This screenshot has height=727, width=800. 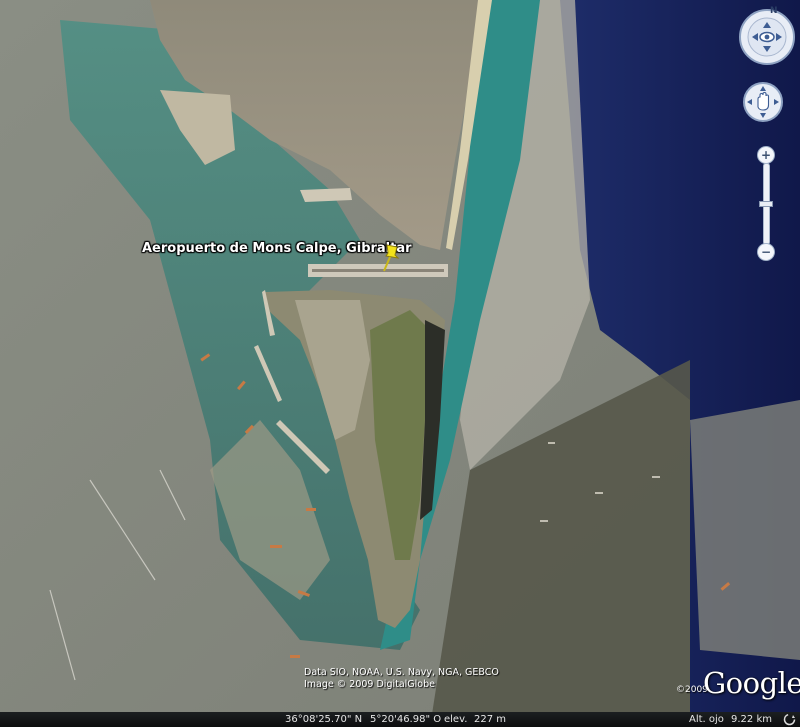 What do you see at coordinates (369, 684) in the screenshot?
I see `image-credit: Image © 2009 DigitalGlobe` at bounding box center [369, 684].